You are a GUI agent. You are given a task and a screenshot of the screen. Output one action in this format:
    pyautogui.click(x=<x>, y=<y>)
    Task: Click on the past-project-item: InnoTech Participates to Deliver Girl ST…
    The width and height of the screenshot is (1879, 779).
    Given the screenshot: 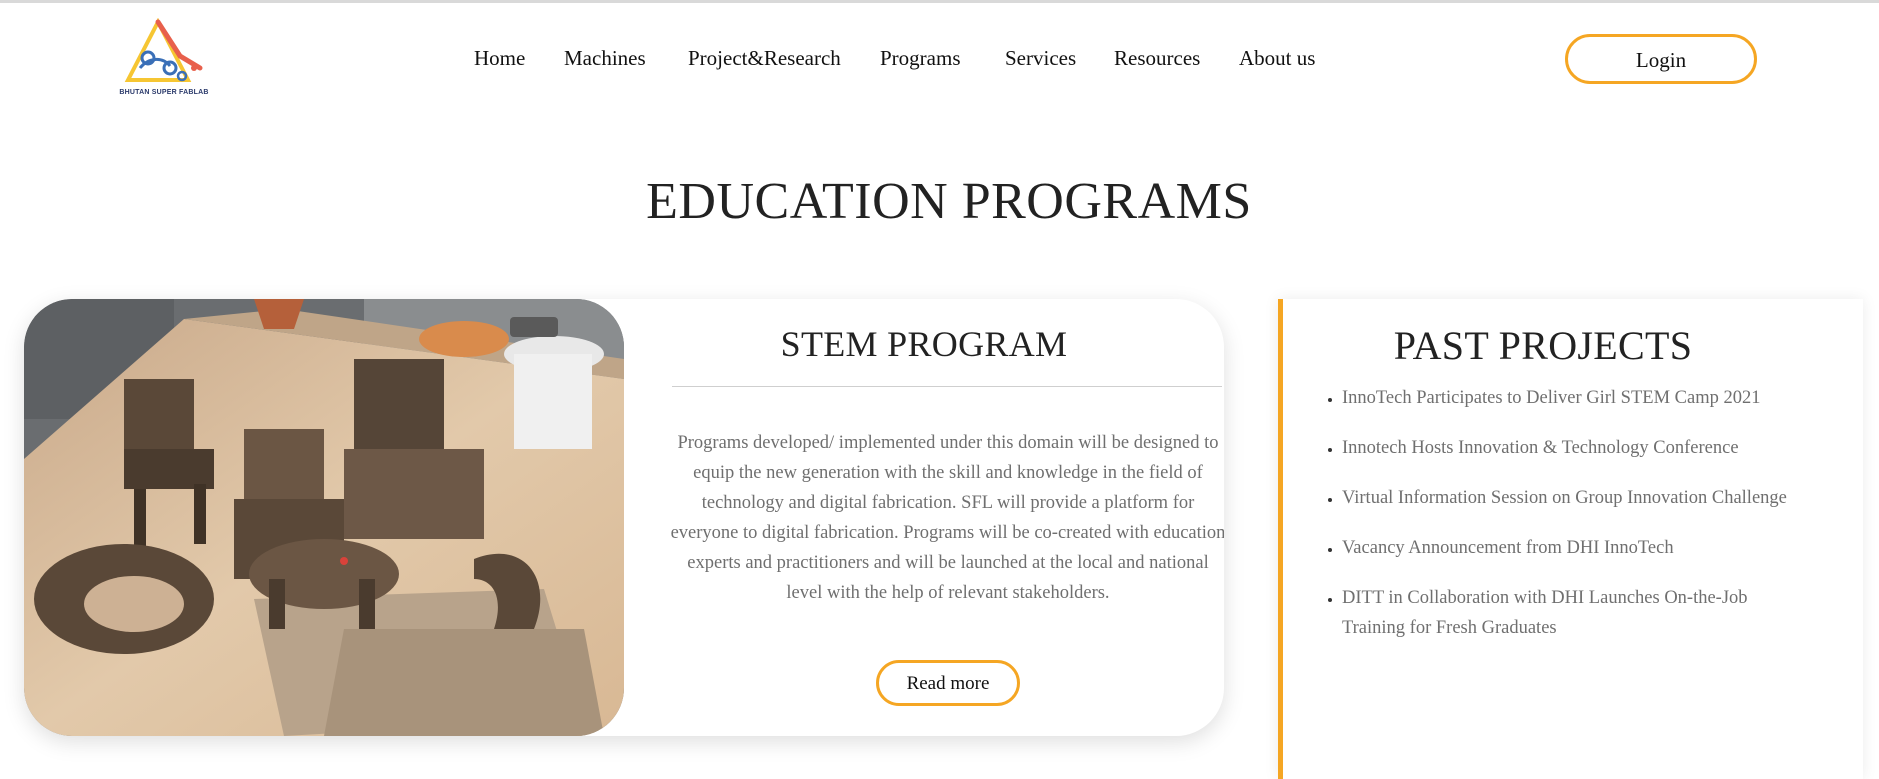 What is the action you would take?
    pyautogui.click(x=1572, y=398)
    